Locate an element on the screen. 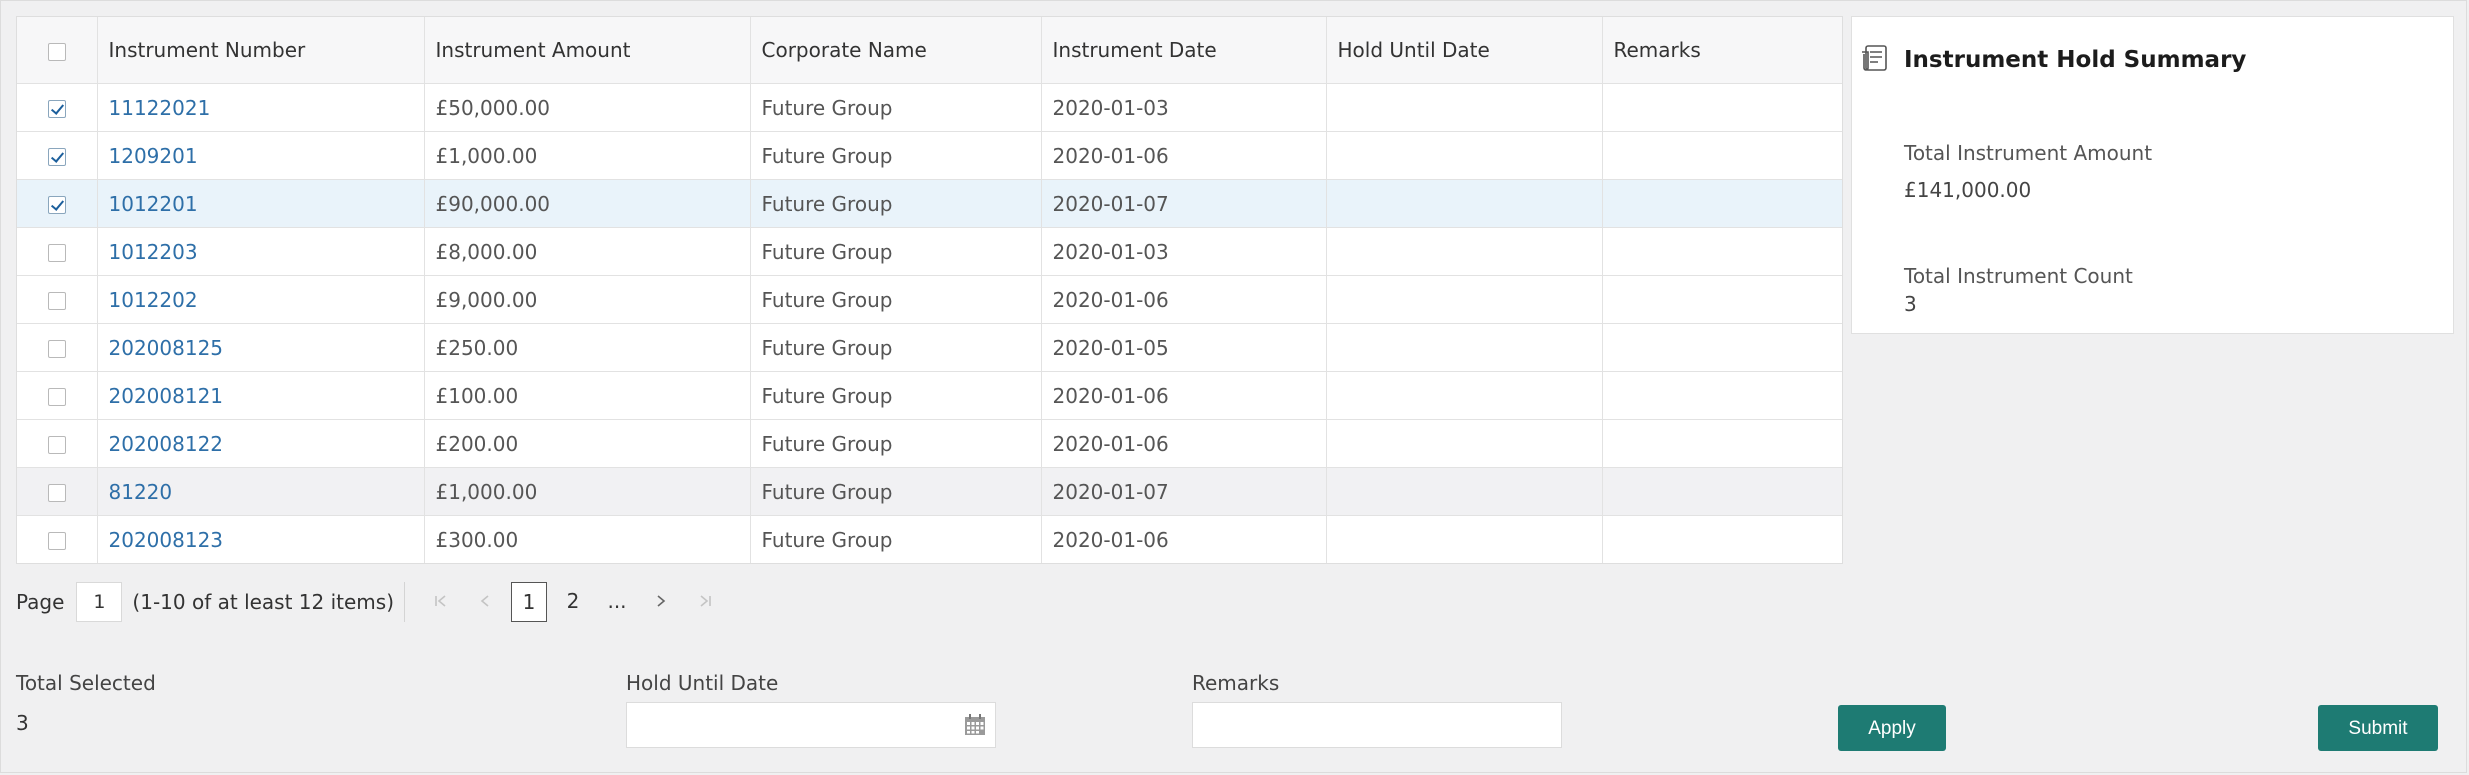 The image size is (2469, 775). instrument-number-cell: 1012203 is located at coordinates (261, 251).